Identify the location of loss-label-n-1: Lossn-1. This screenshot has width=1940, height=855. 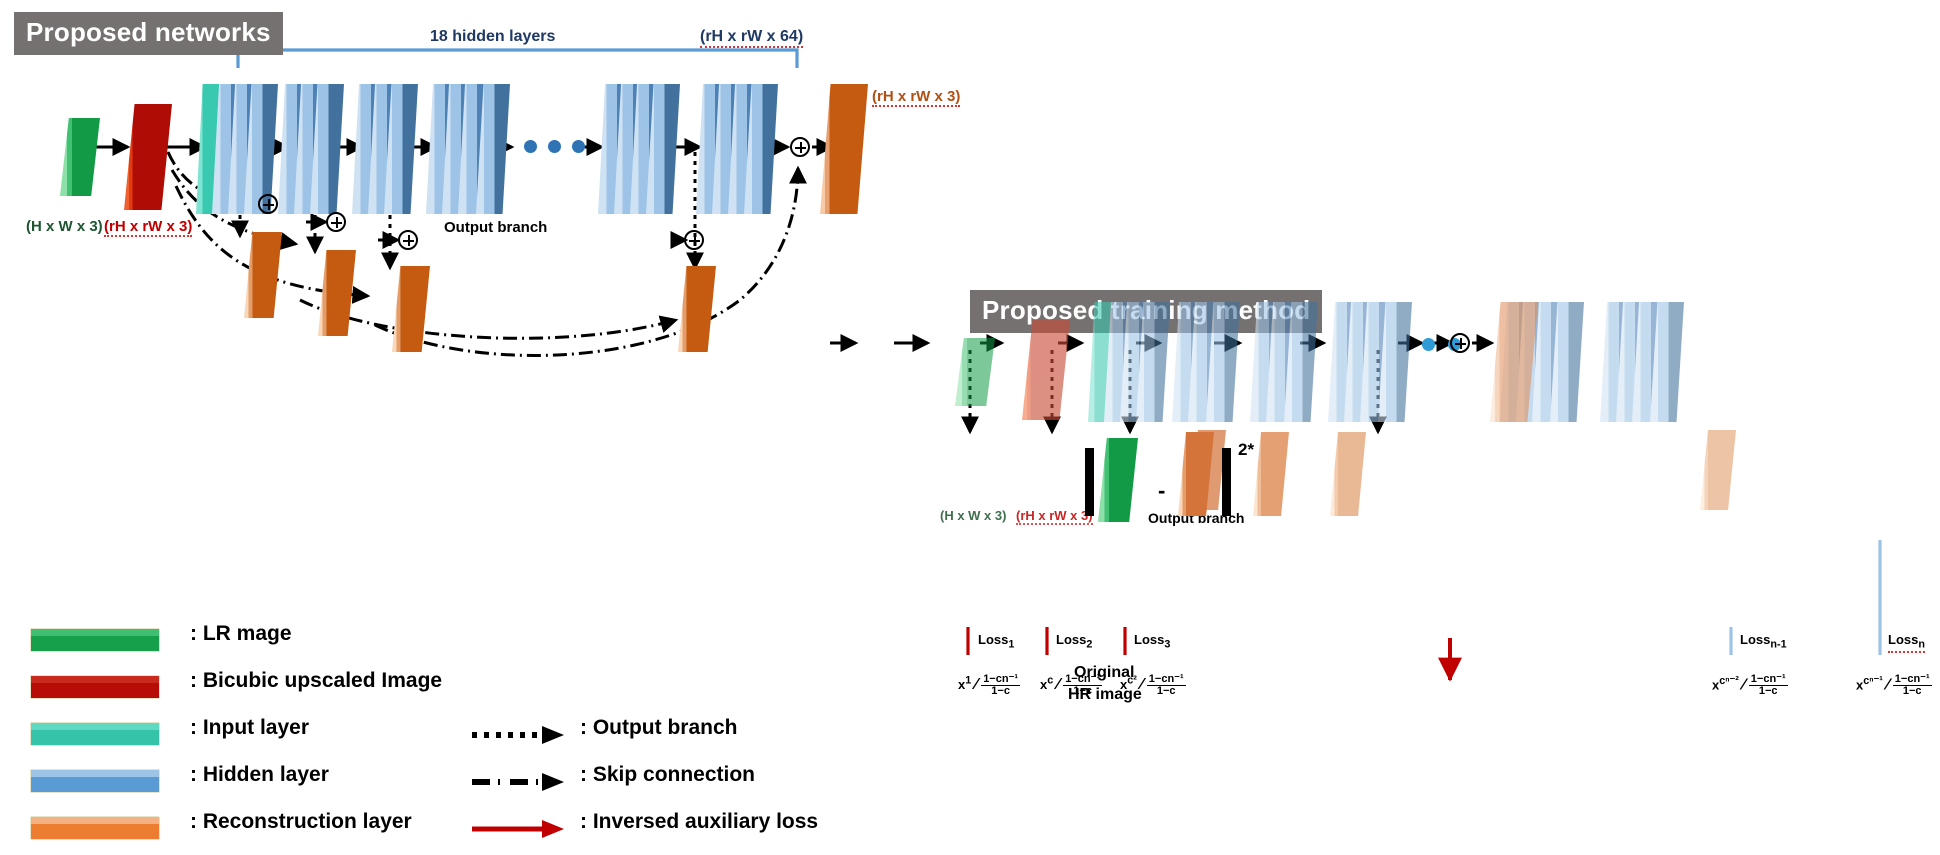
(1763, 641).